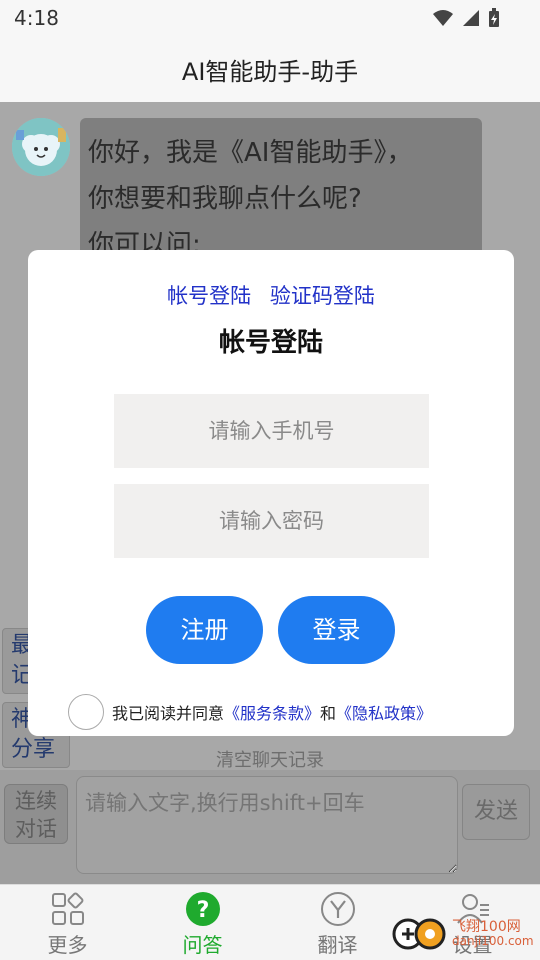  Describe the element at coordinates (337, 945) in the screenshot. I see `nav-label-translate: 翻译` at that location.